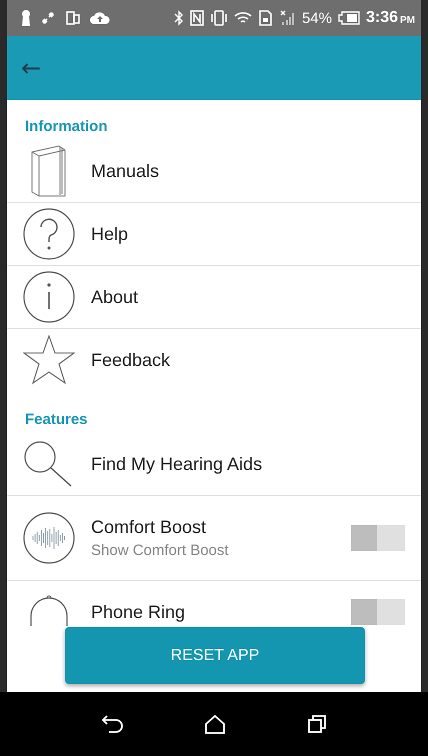  Describe the element at coordinates (214, 171) in the screenshot. I see `settings-row: Manuals` at that location.